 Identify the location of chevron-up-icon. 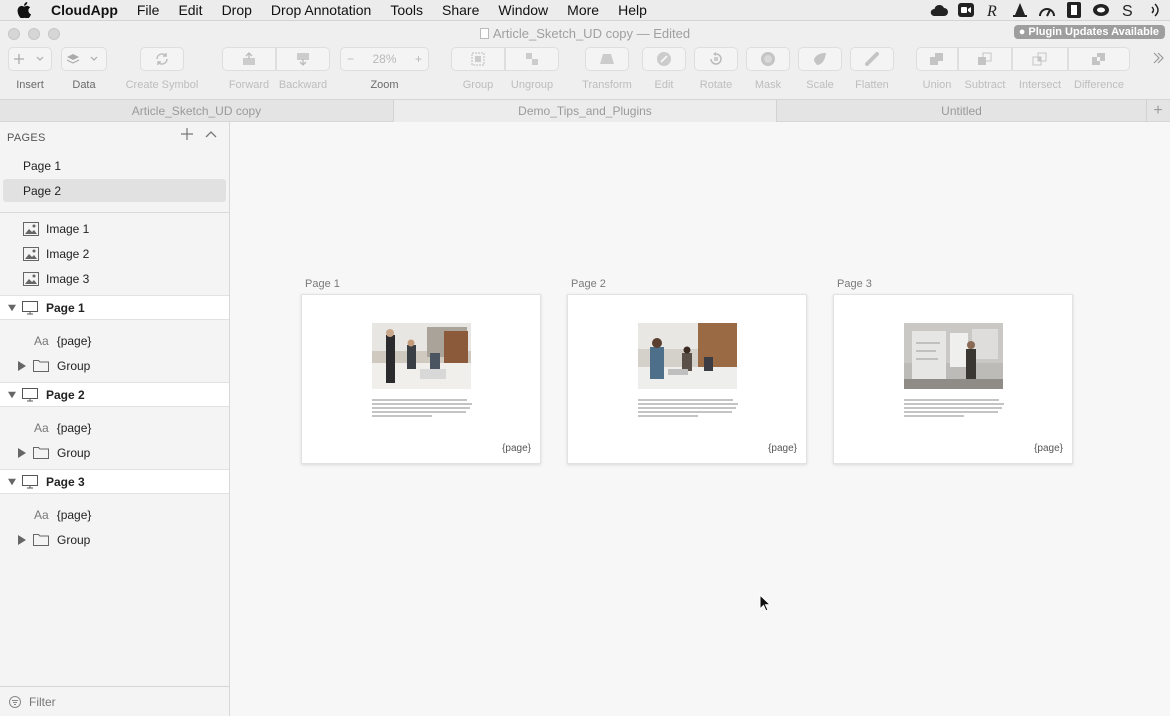
(211, 134).